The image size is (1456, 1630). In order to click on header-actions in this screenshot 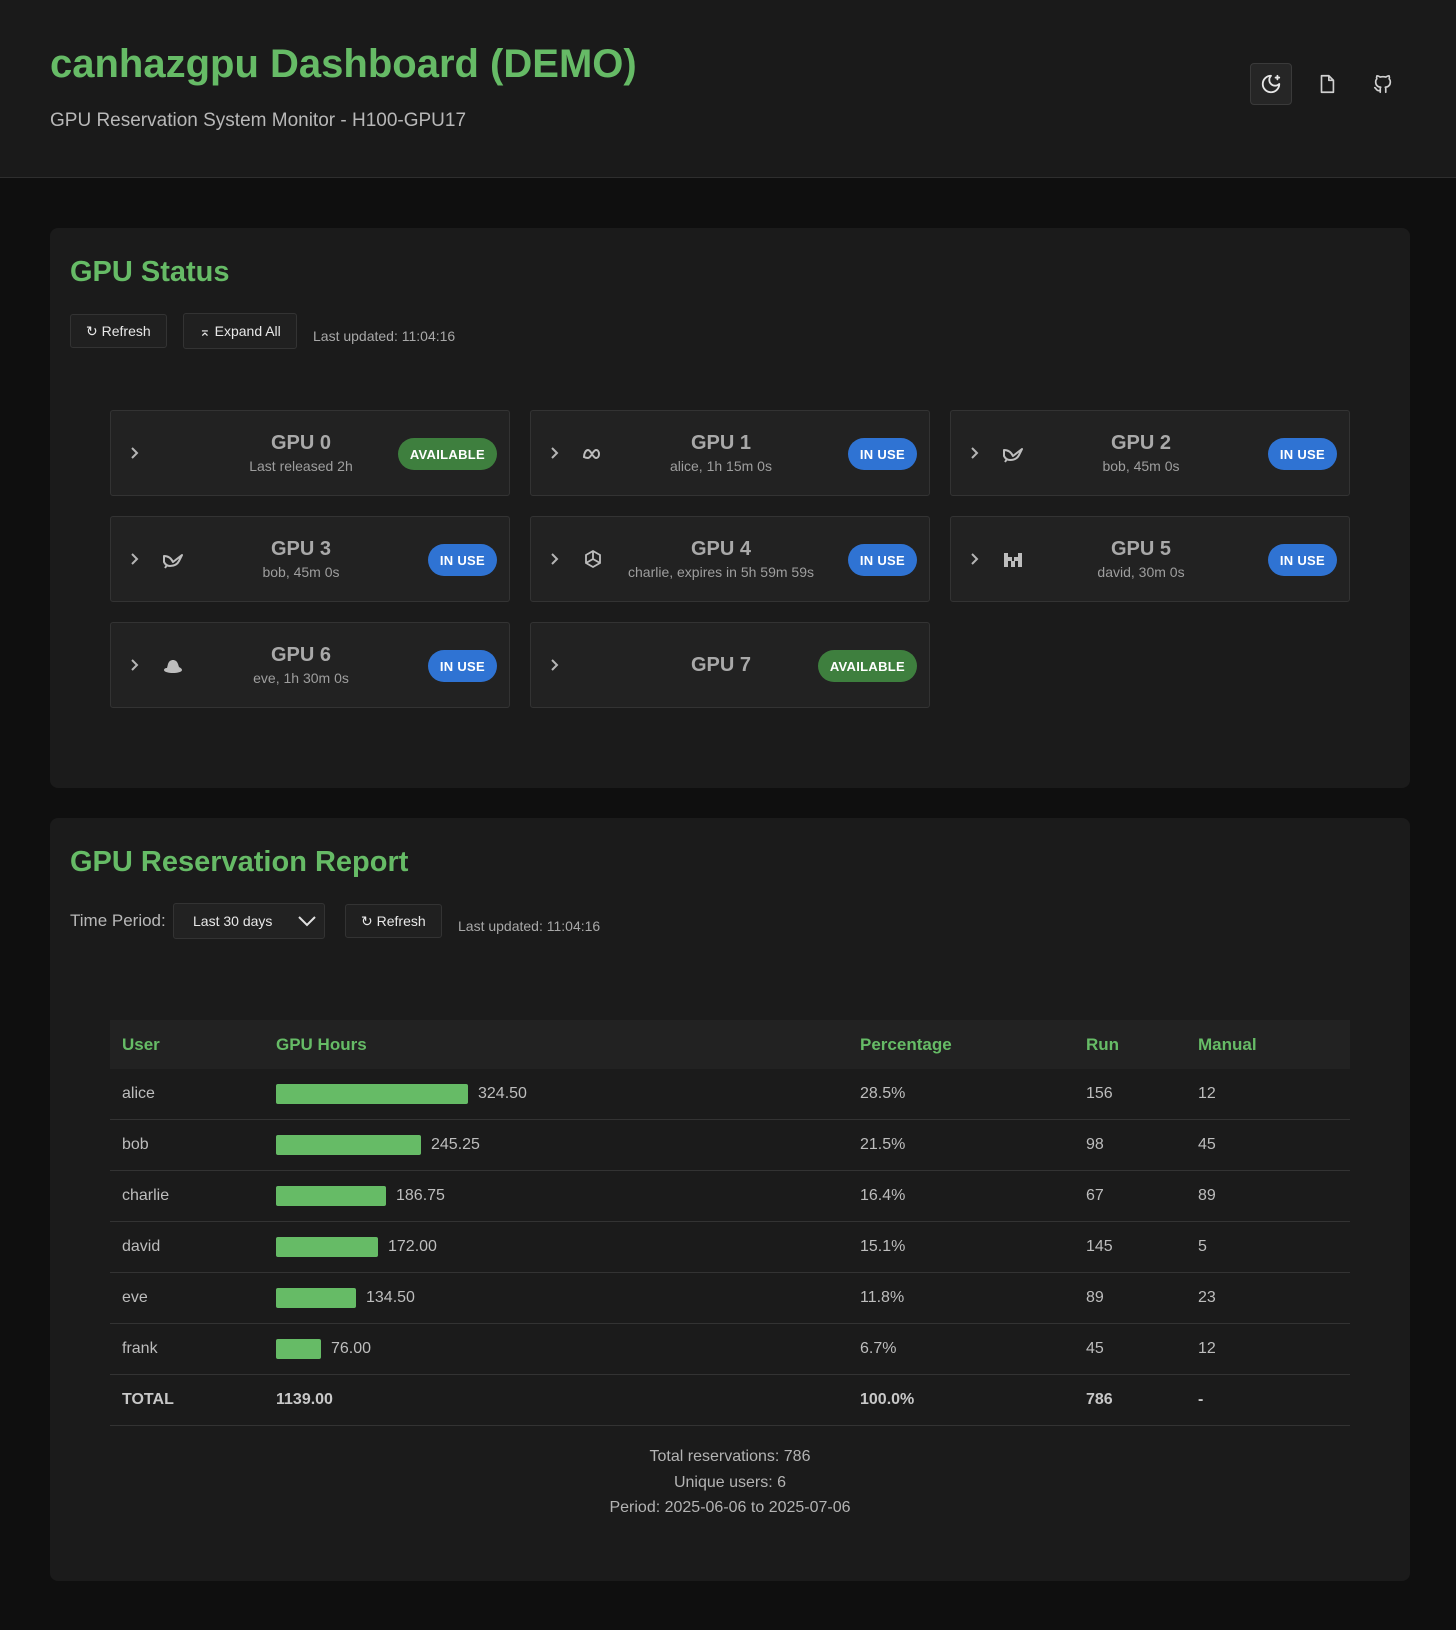, I will do `click(1327, 84)`.